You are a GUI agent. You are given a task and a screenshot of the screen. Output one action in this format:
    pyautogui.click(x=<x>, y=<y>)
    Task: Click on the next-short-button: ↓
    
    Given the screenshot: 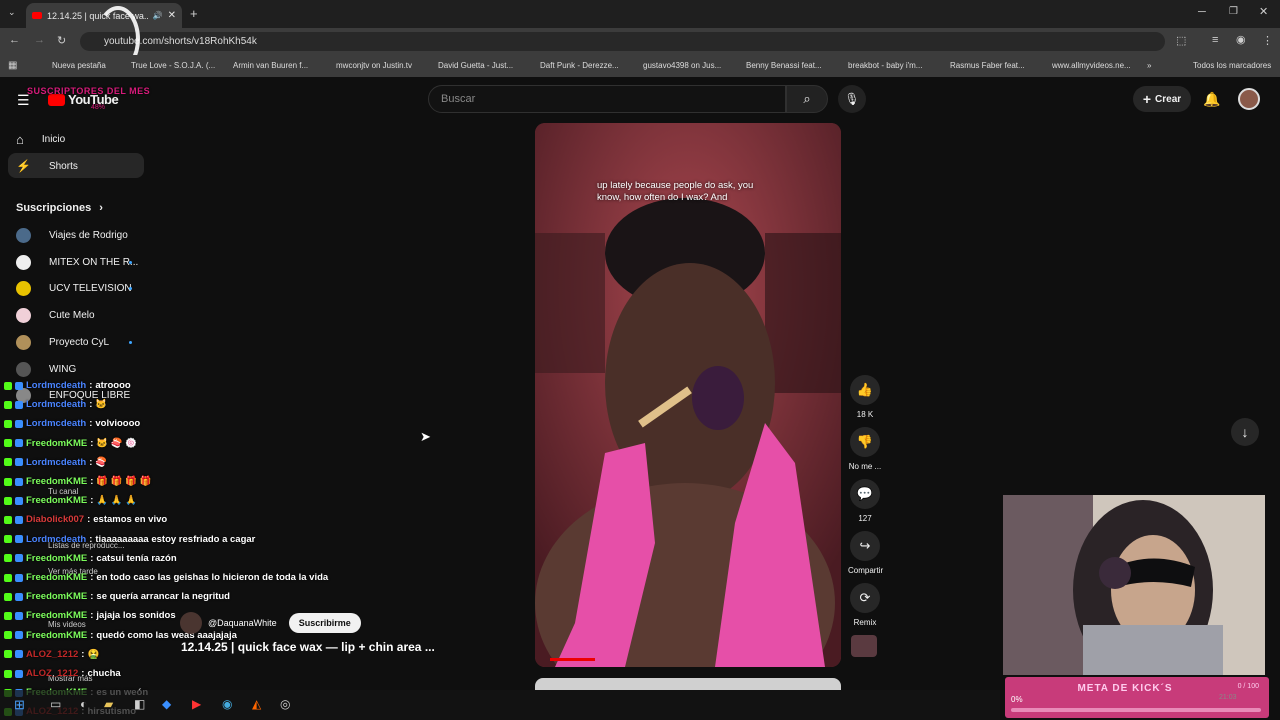 What is the action you would take?
    pyautogui.click(x=1245, y=432)
    